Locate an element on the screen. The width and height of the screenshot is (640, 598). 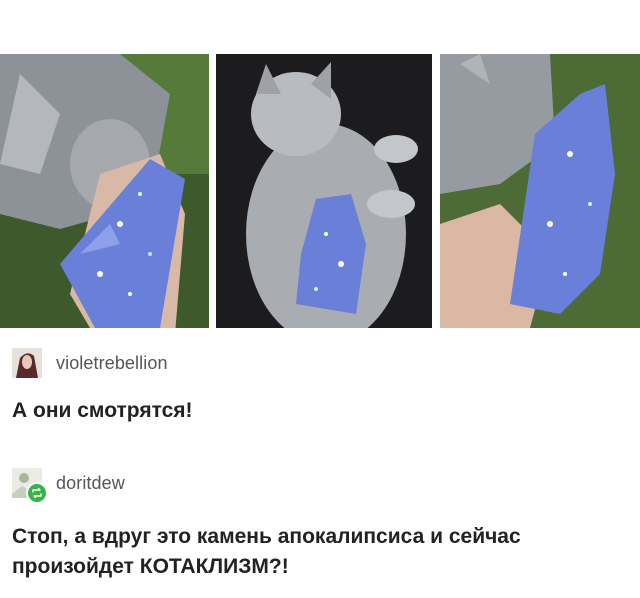
photo-cat-licking-crystal is located at coordinates (540, 191).